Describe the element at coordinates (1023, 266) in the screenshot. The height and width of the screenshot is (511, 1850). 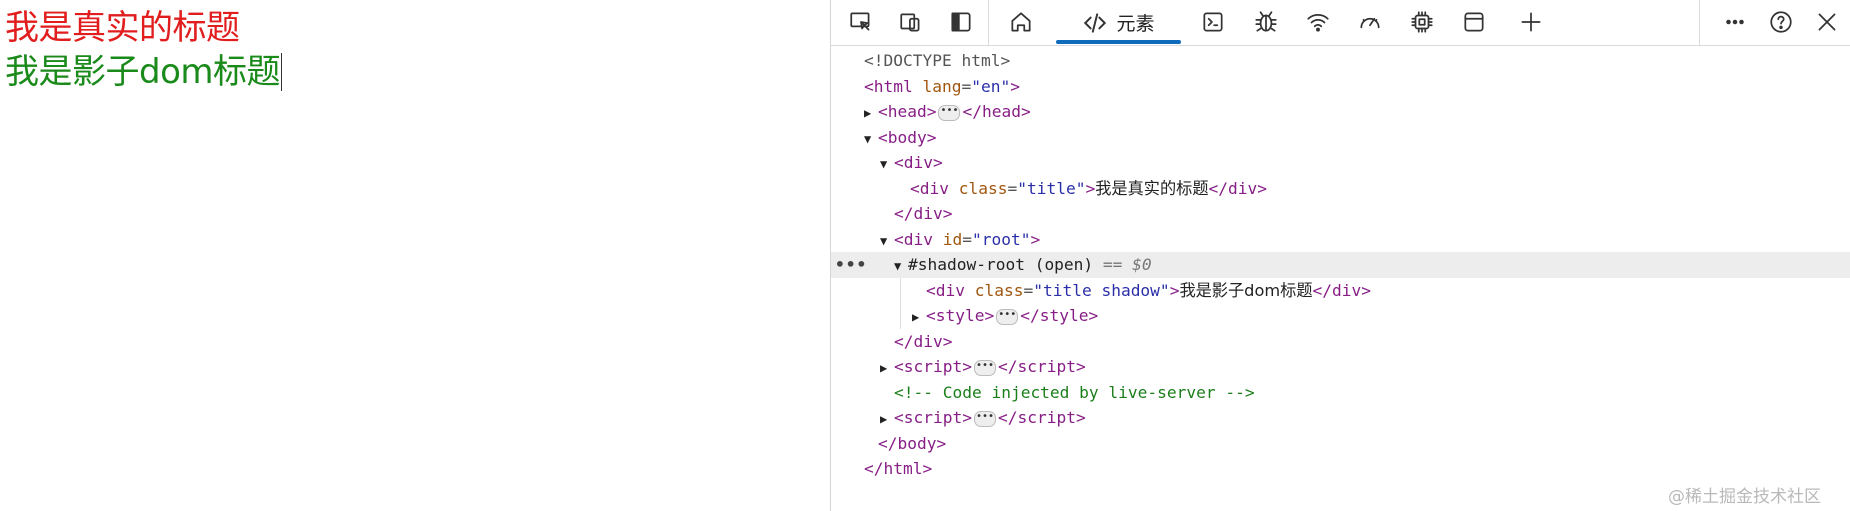
I see `shadow-root-node: ▼ #shadow-root (open) == $0` at that location.